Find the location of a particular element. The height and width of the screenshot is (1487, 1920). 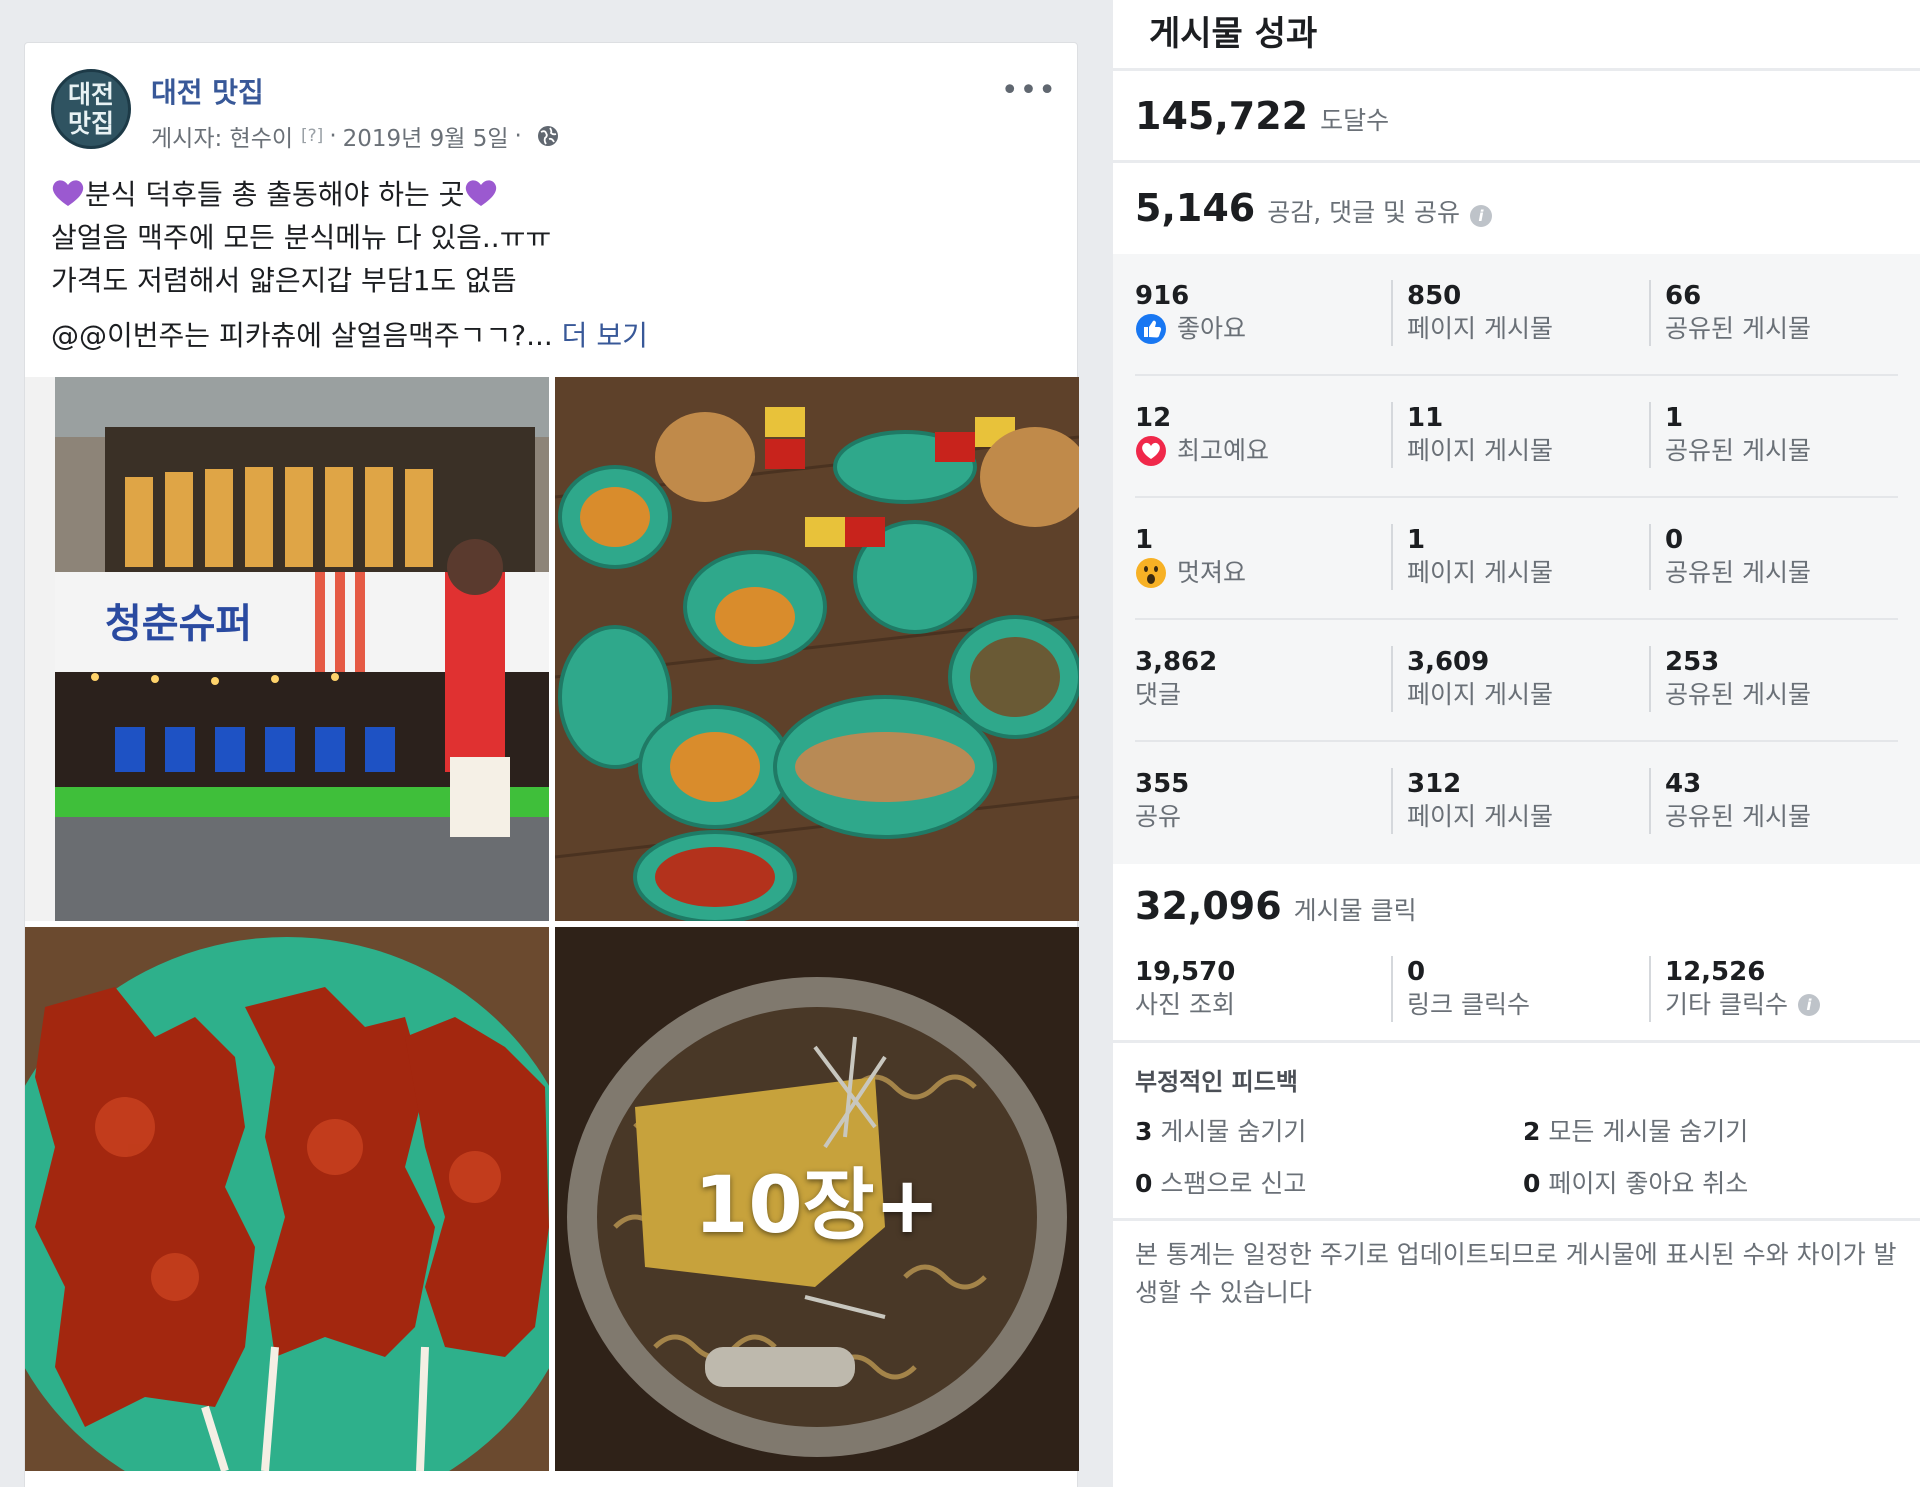

like-value: 916 is located at coordinates (1162, 296).